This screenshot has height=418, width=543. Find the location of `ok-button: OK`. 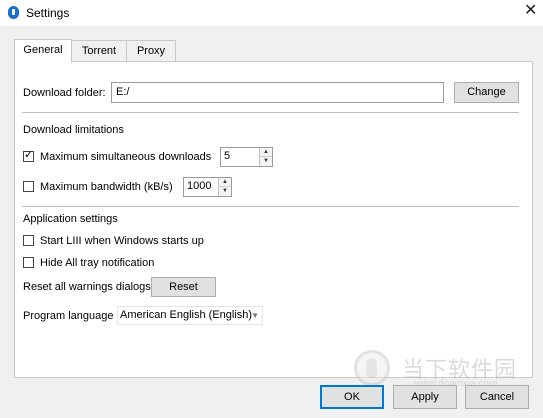

ok-button: OK is located at coordinates (352, 397).